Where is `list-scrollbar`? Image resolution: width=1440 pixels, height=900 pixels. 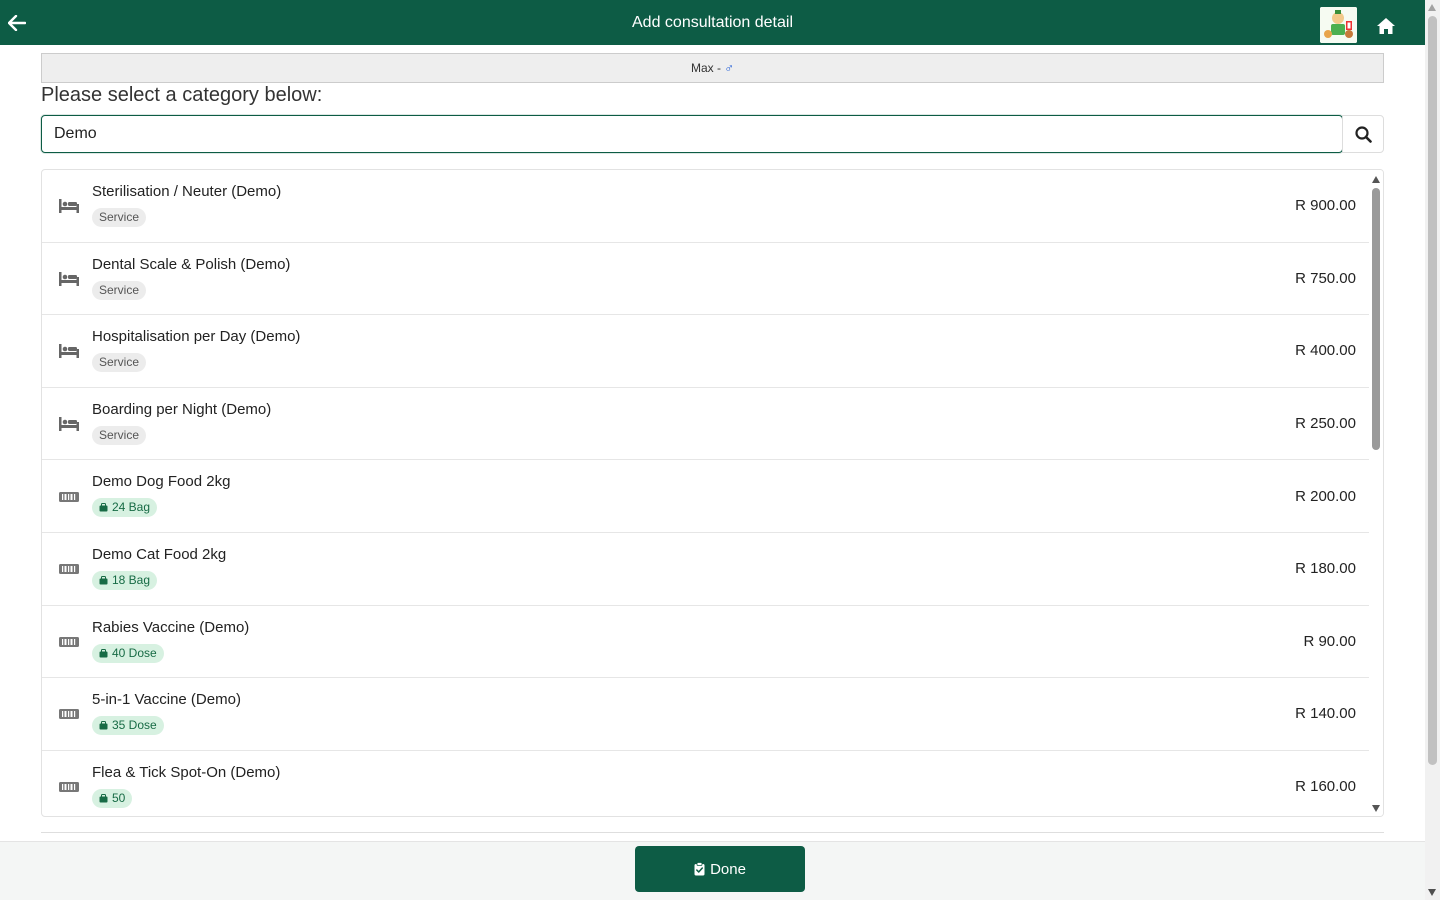
list-scrollbar is located at coordinates (1376, 493).